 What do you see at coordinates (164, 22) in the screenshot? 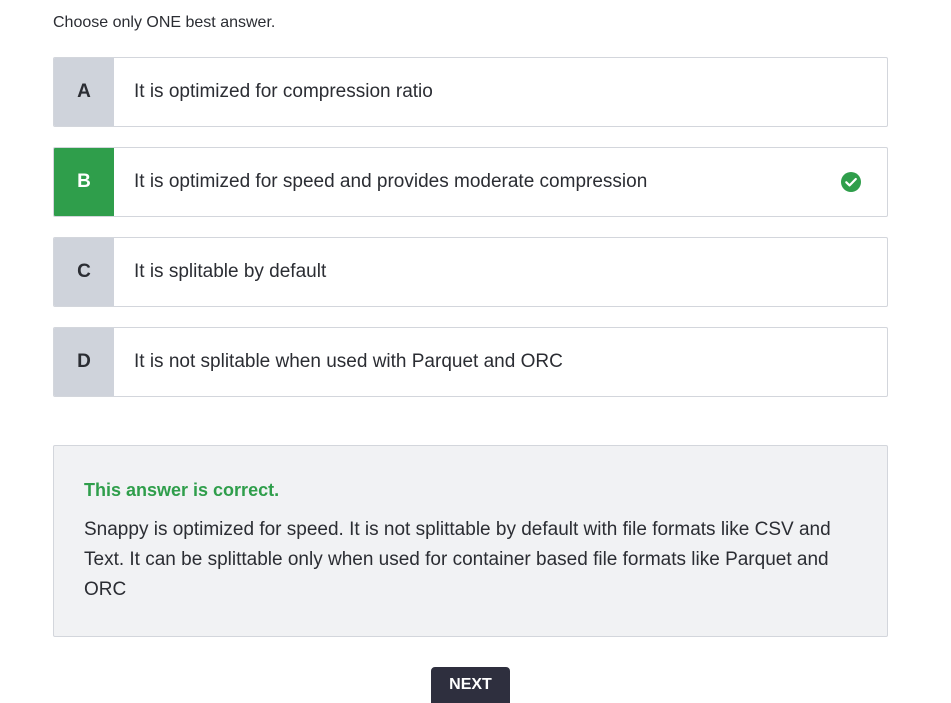
I see `instruction-text: Choose only ONE best answer.` at bounding box center [164, 22].